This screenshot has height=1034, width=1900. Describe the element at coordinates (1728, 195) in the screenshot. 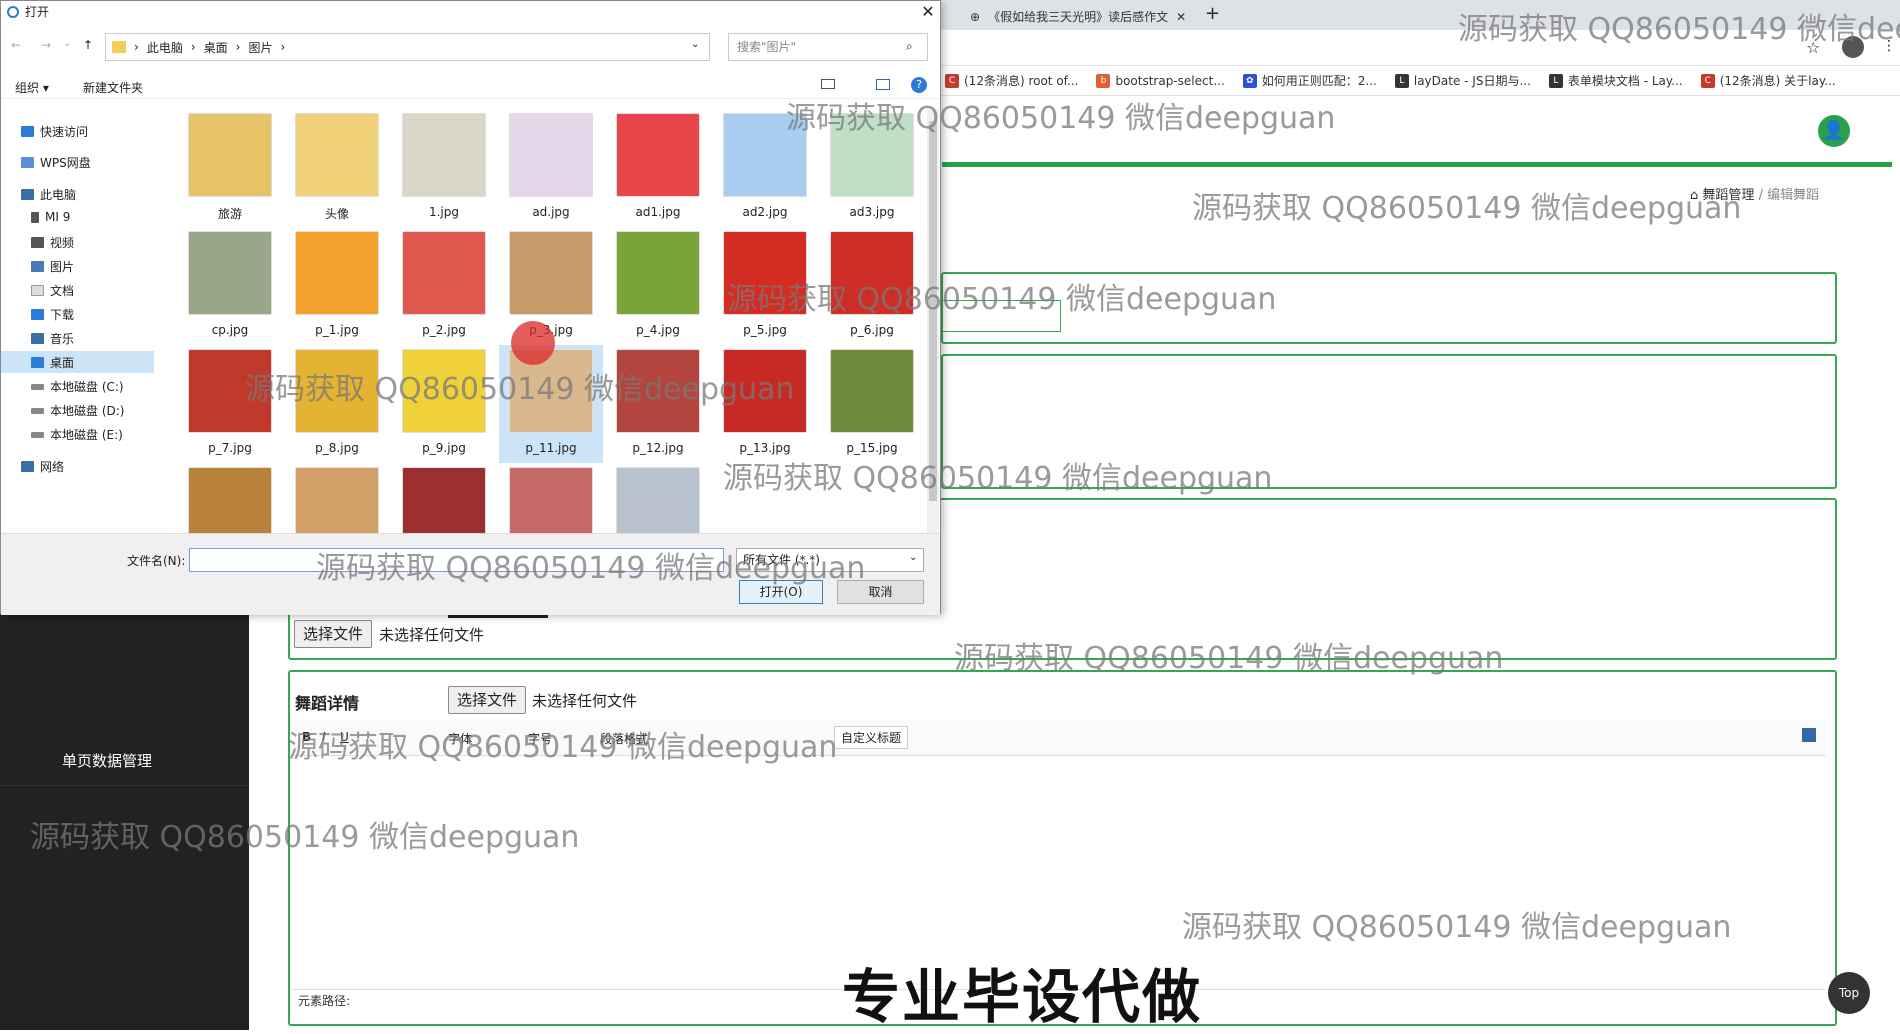

I see `breadcrumb-first: 舞蹈管理` at that location.